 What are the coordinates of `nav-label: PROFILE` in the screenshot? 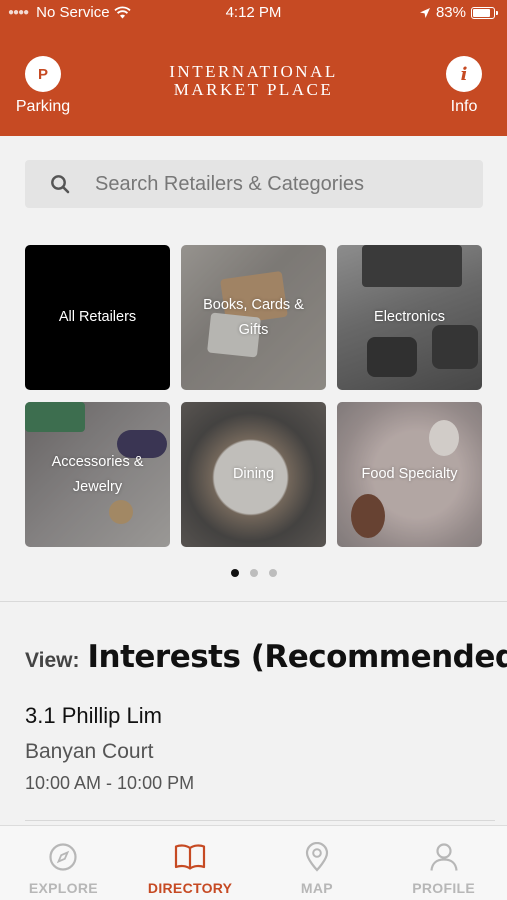 It's located at (444, 888).